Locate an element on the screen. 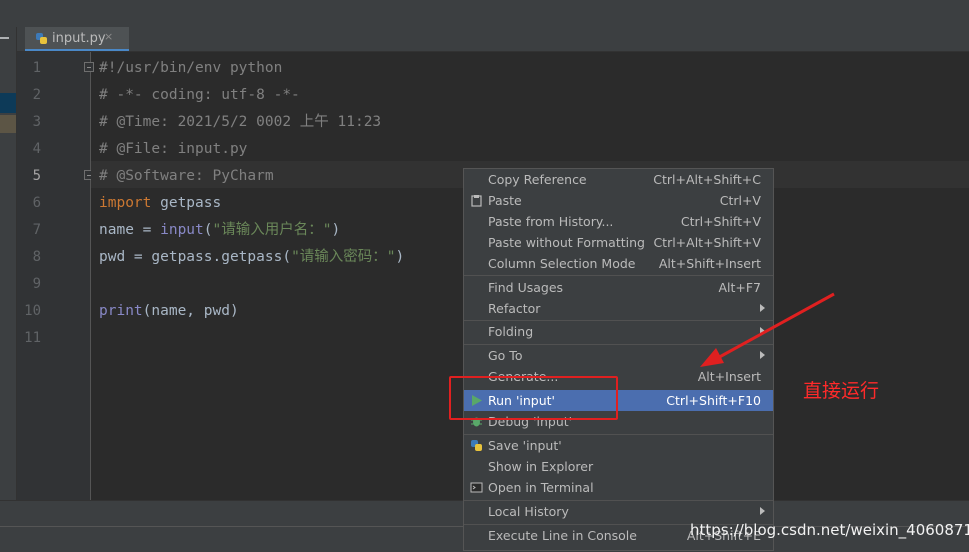  code-token: pwd = getpass.getpass( is located at coordinates (195, 257).